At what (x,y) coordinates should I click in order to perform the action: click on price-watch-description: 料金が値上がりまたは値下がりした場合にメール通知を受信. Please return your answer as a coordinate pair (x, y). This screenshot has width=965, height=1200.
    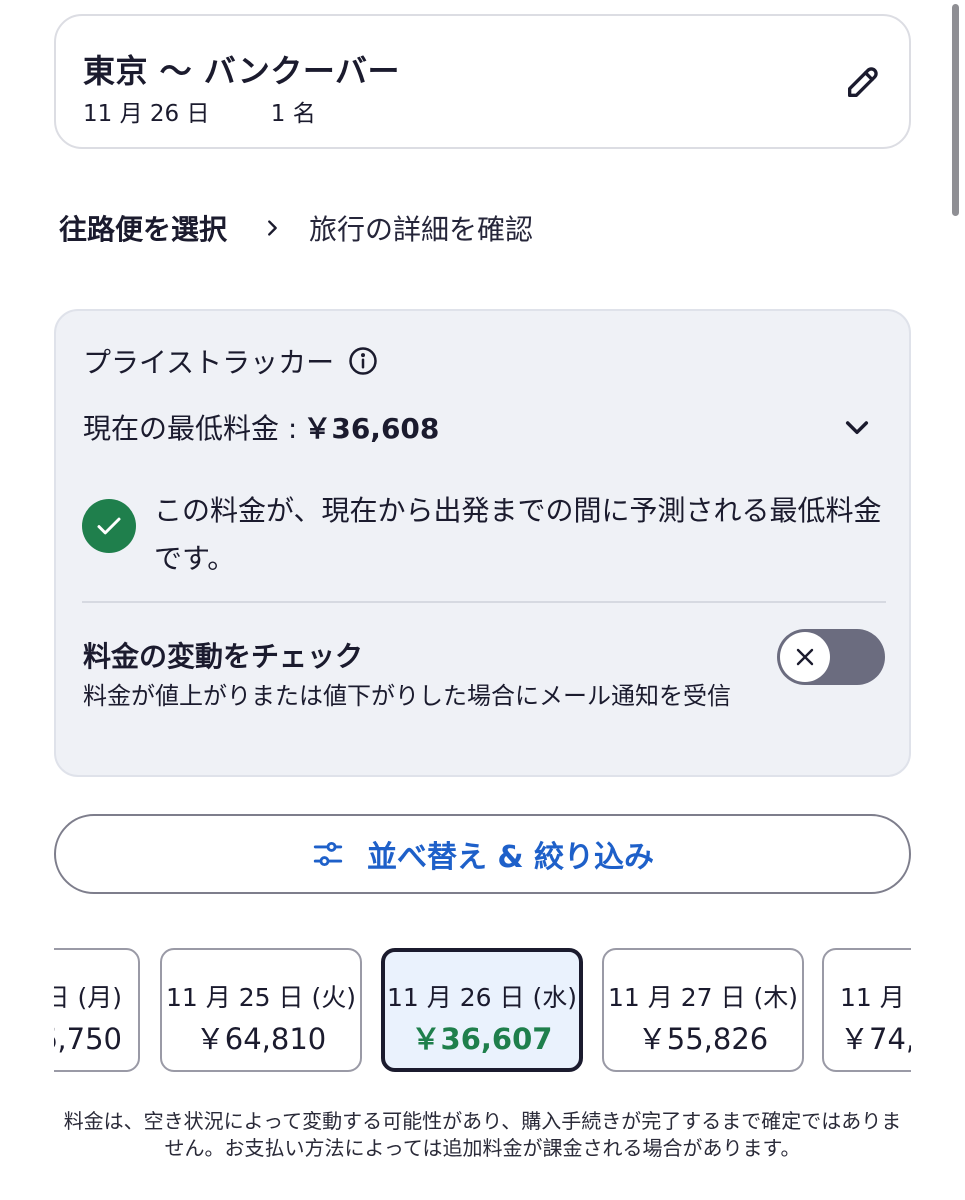
    Looking at the image, I should click on (407, 696).